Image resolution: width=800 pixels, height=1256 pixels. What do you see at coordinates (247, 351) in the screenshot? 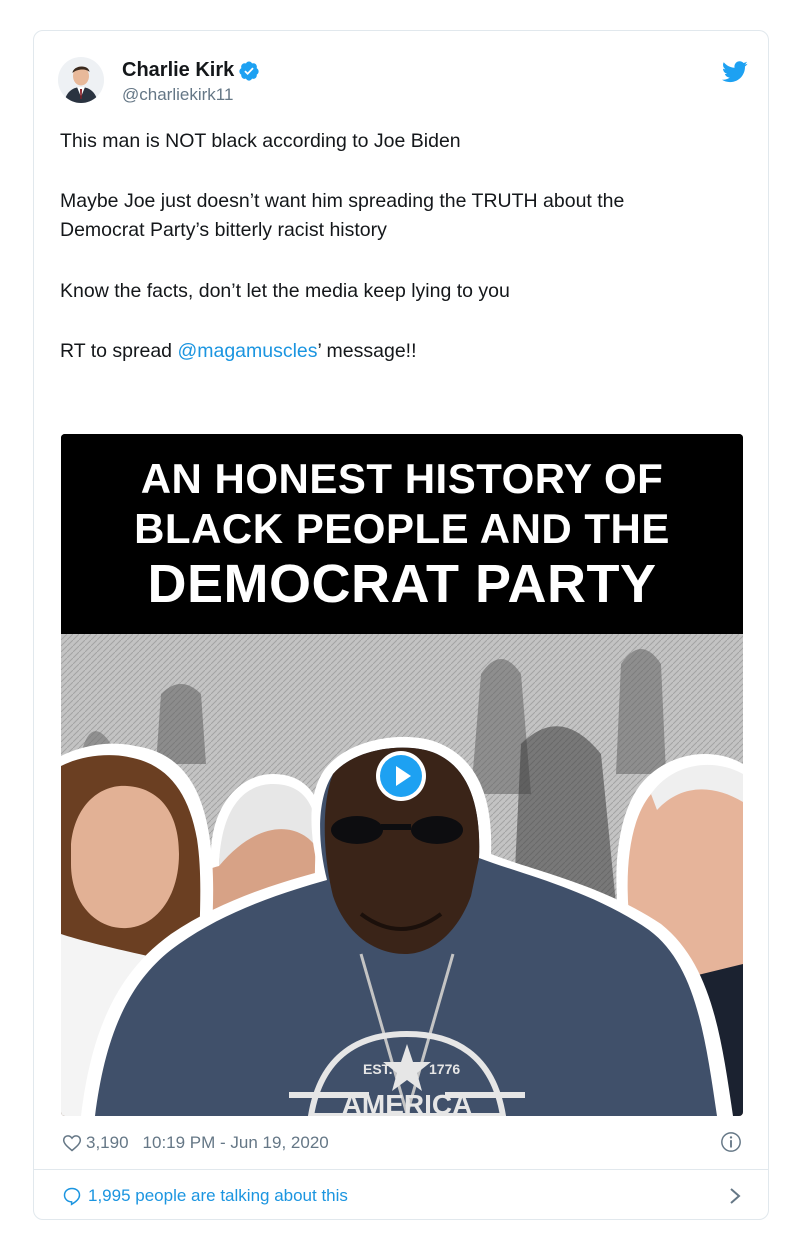
I see `mention-link: @magamuscles` at bounding box center [247, 351].